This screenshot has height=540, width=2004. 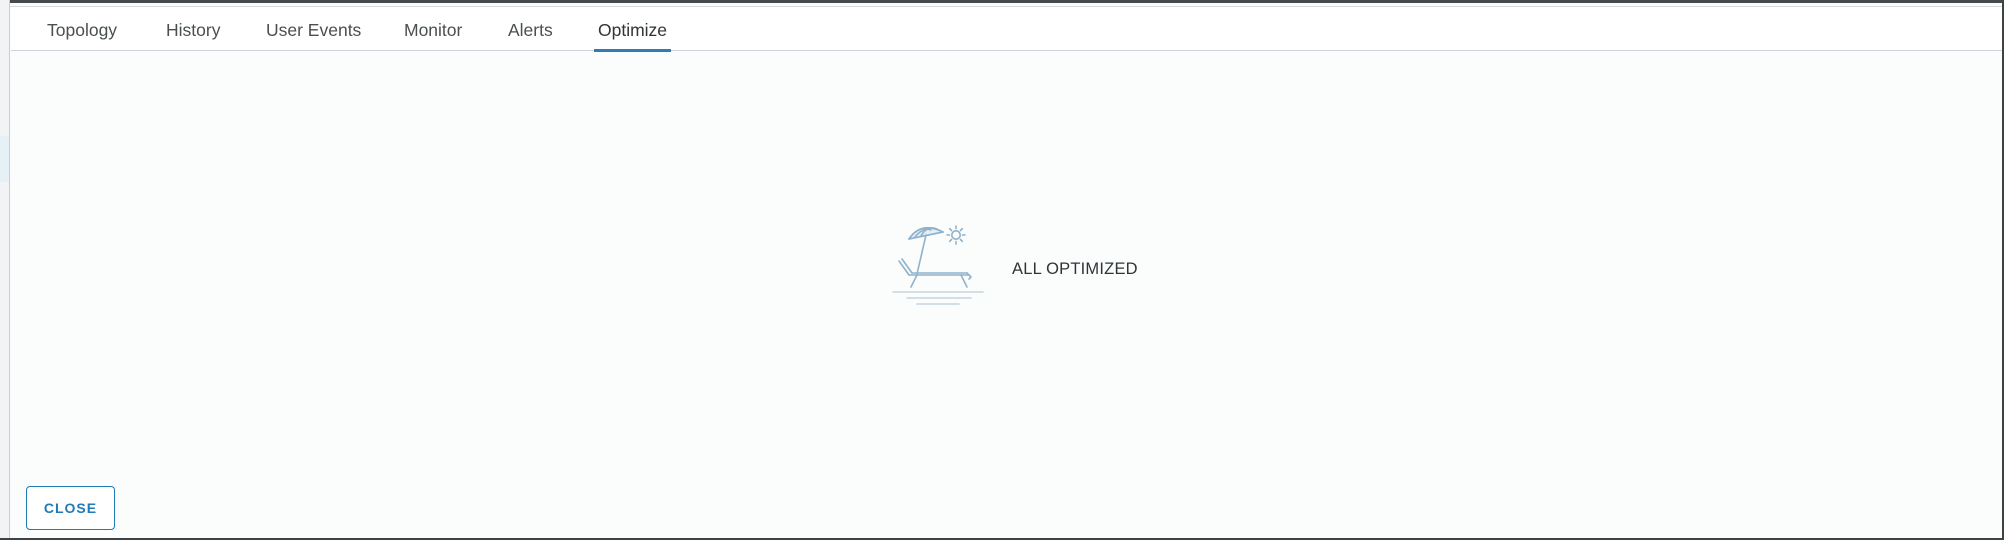 I want to click on beach-umbrella-lounger-icon, so click(x=946, y=263).